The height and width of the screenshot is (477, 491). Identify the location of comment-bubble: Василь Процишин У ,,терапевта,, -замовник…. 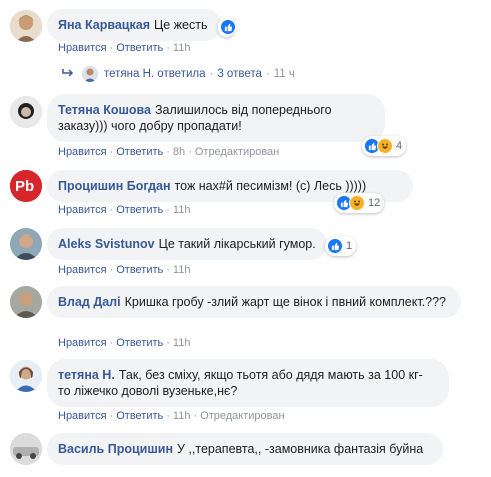
(245, 449).